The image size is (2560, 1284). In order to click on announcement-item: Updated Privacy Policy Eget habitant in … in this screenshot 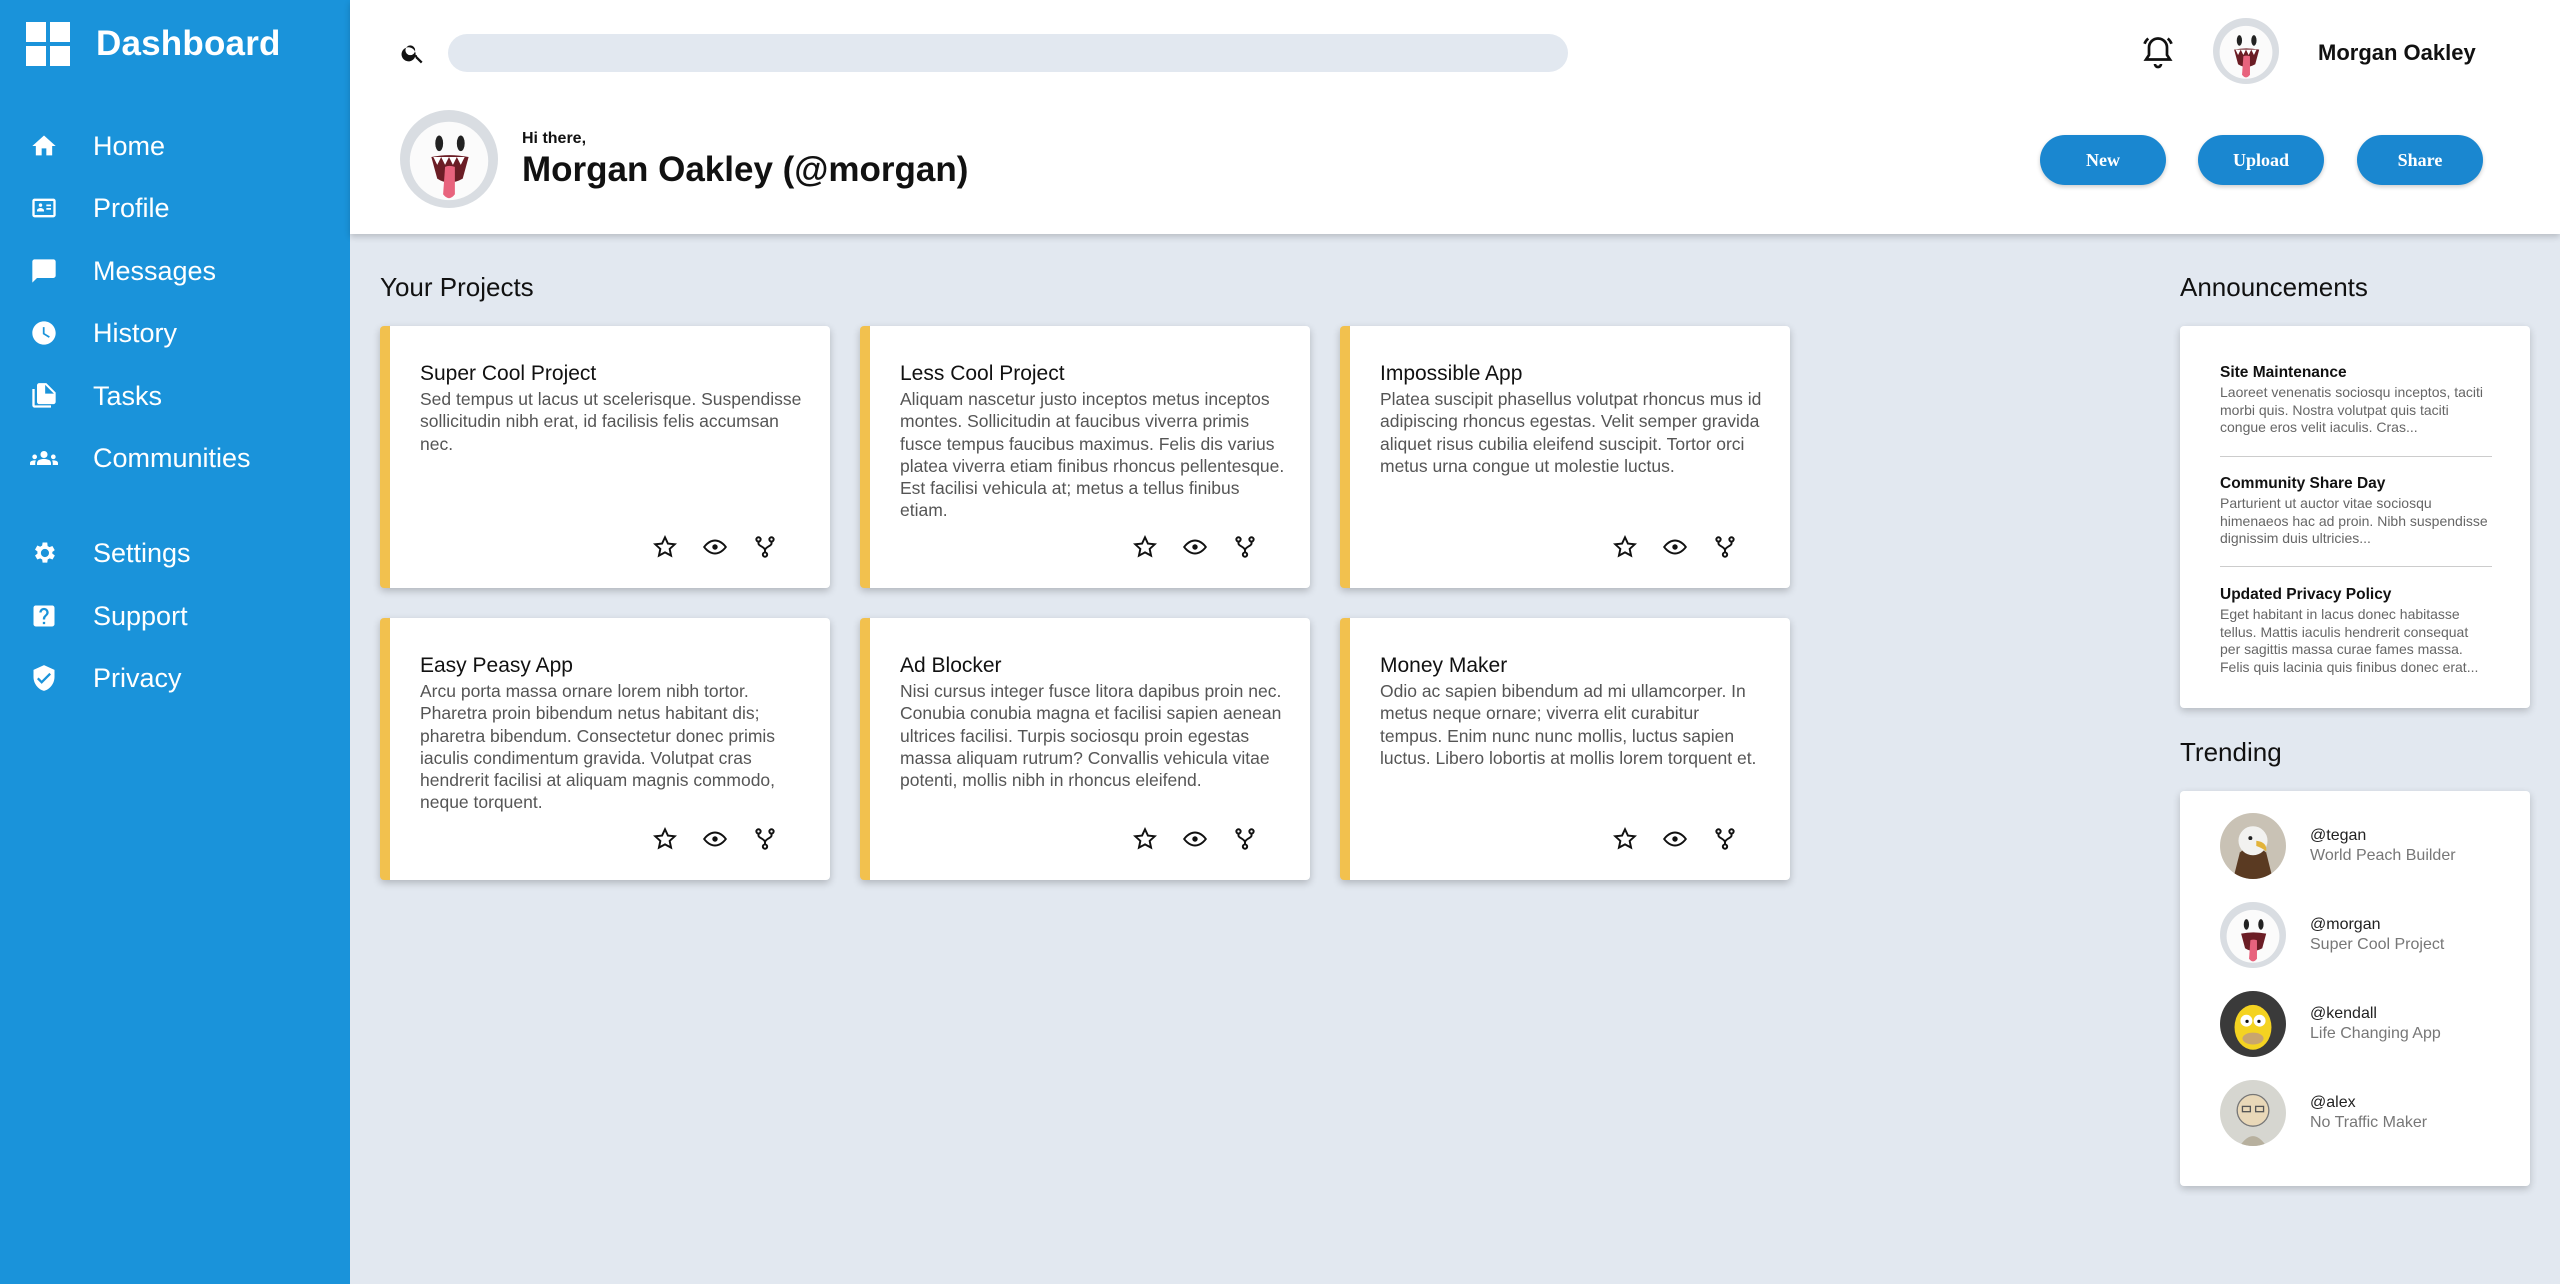, I will do `click(2356, 631)`.